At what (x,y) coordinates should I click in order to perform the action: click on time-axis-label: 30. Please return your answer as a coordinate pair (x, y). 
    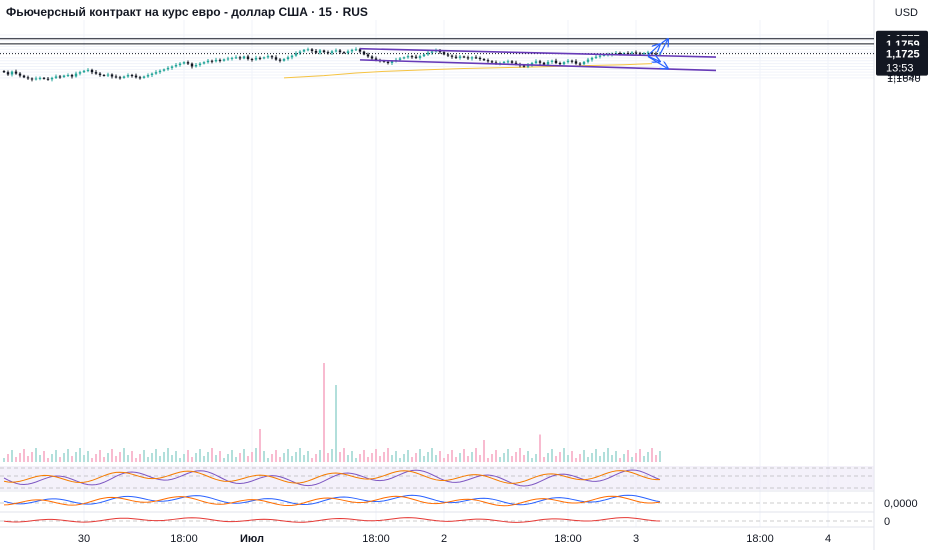
    Looking at the image, I should click on (84, 539).